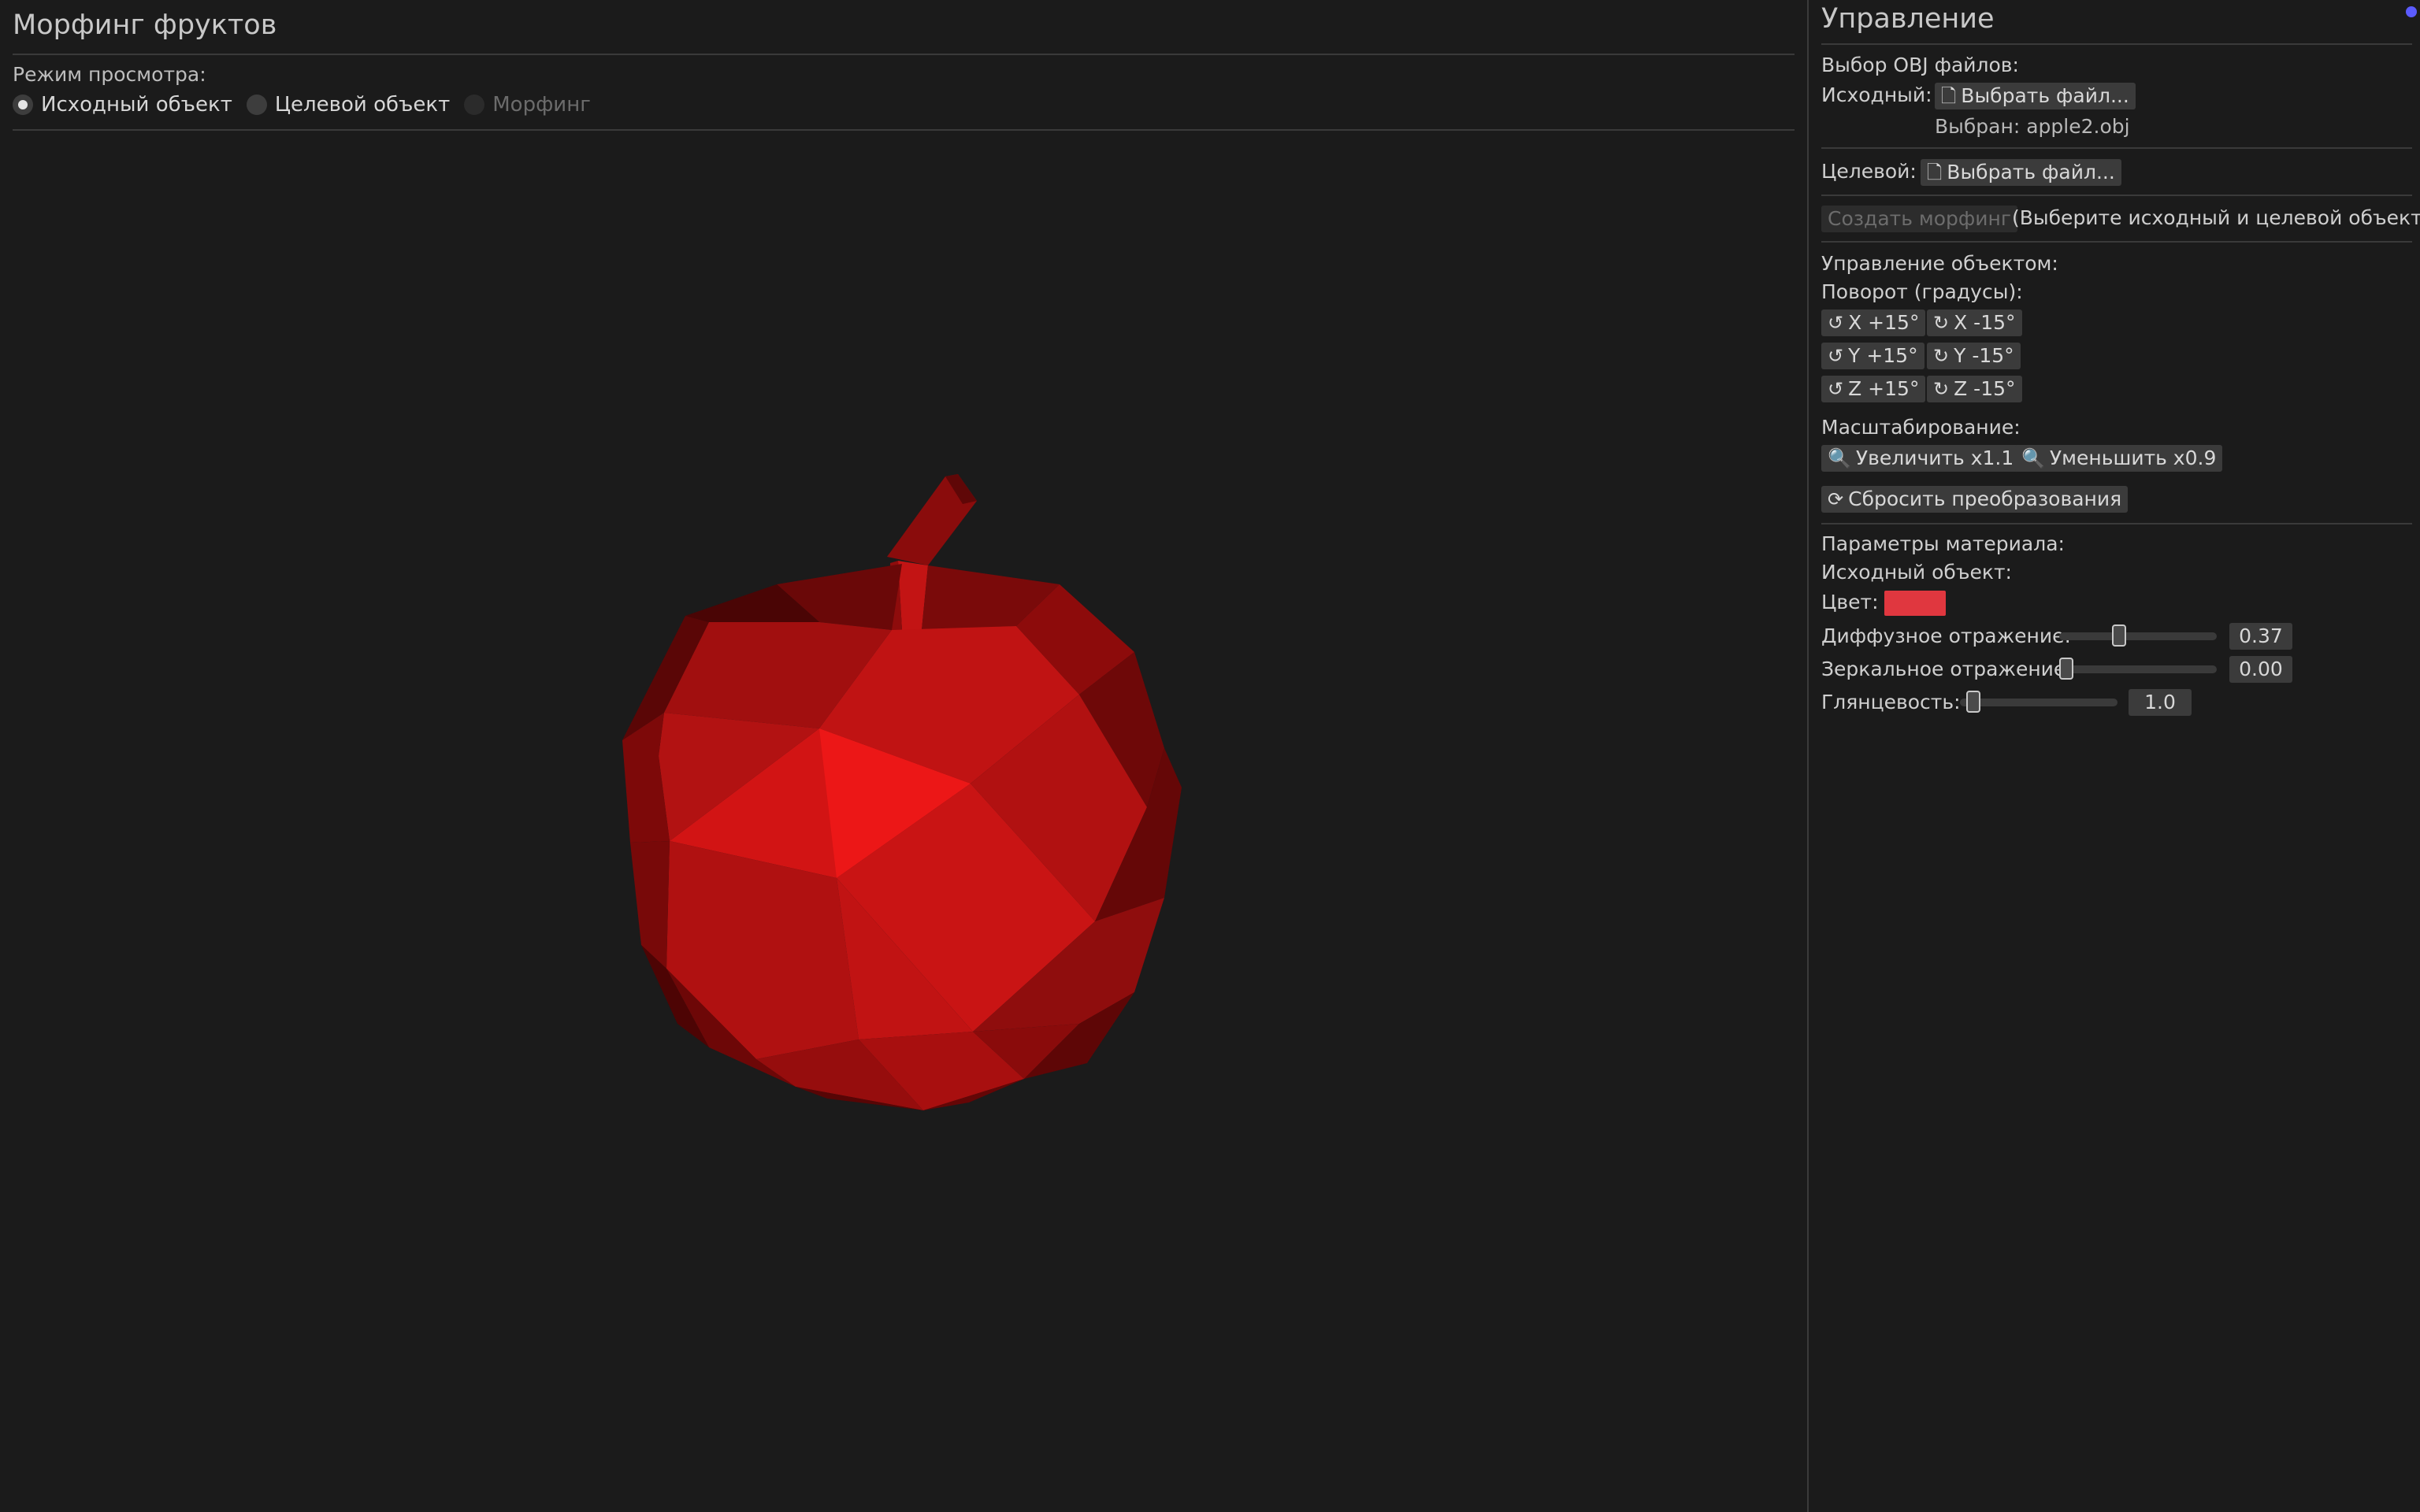 This screenshot has width=2420, height=1512. What do you see at coordinates (2138, 635) in the screenshot?
I see `diffuse-slider` at bounding box center [2138, 635].